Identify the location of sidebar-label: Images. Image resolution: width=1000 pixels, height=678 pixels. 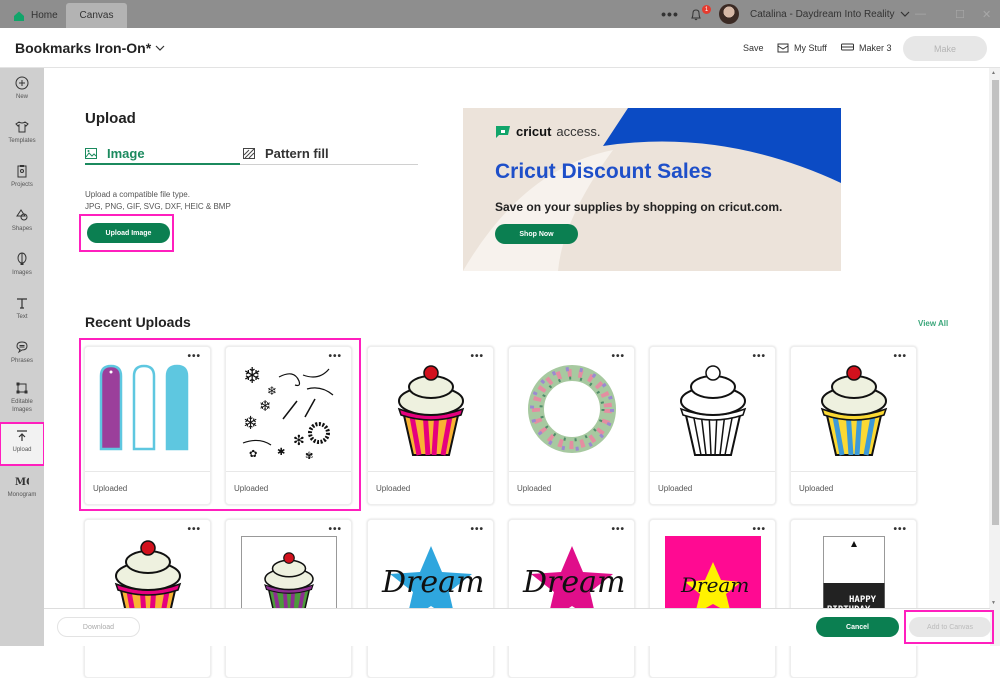
(22, 273).